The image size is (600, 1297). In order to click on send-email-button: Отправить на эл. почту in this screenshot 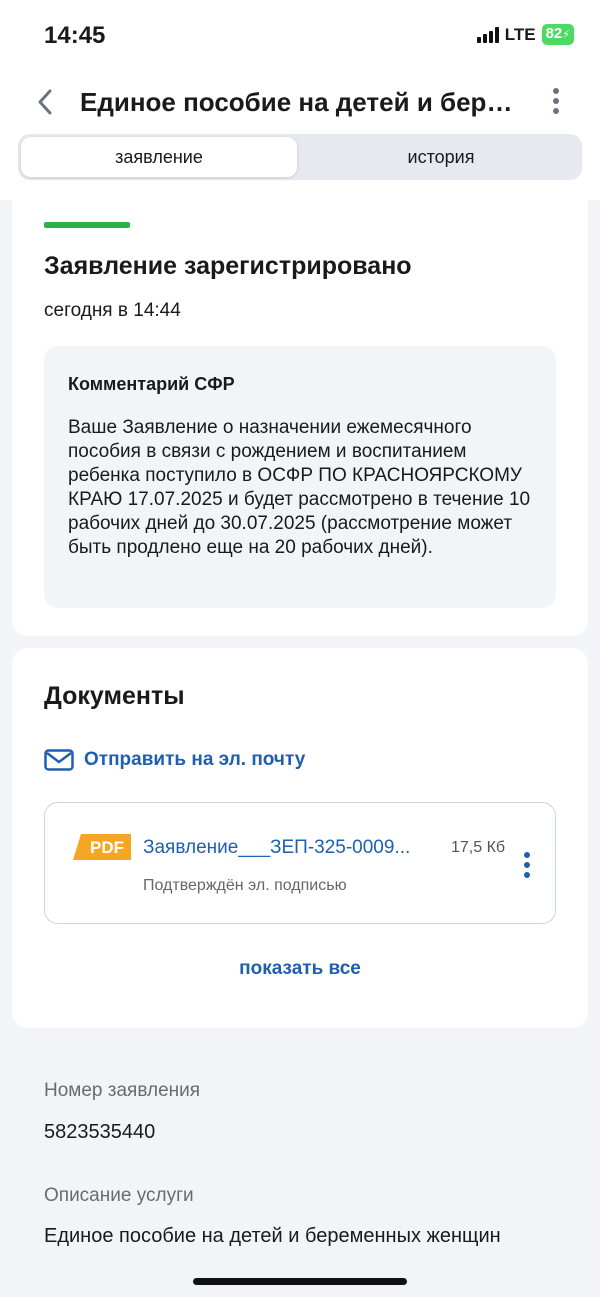, I will do `click(174, 760)`.